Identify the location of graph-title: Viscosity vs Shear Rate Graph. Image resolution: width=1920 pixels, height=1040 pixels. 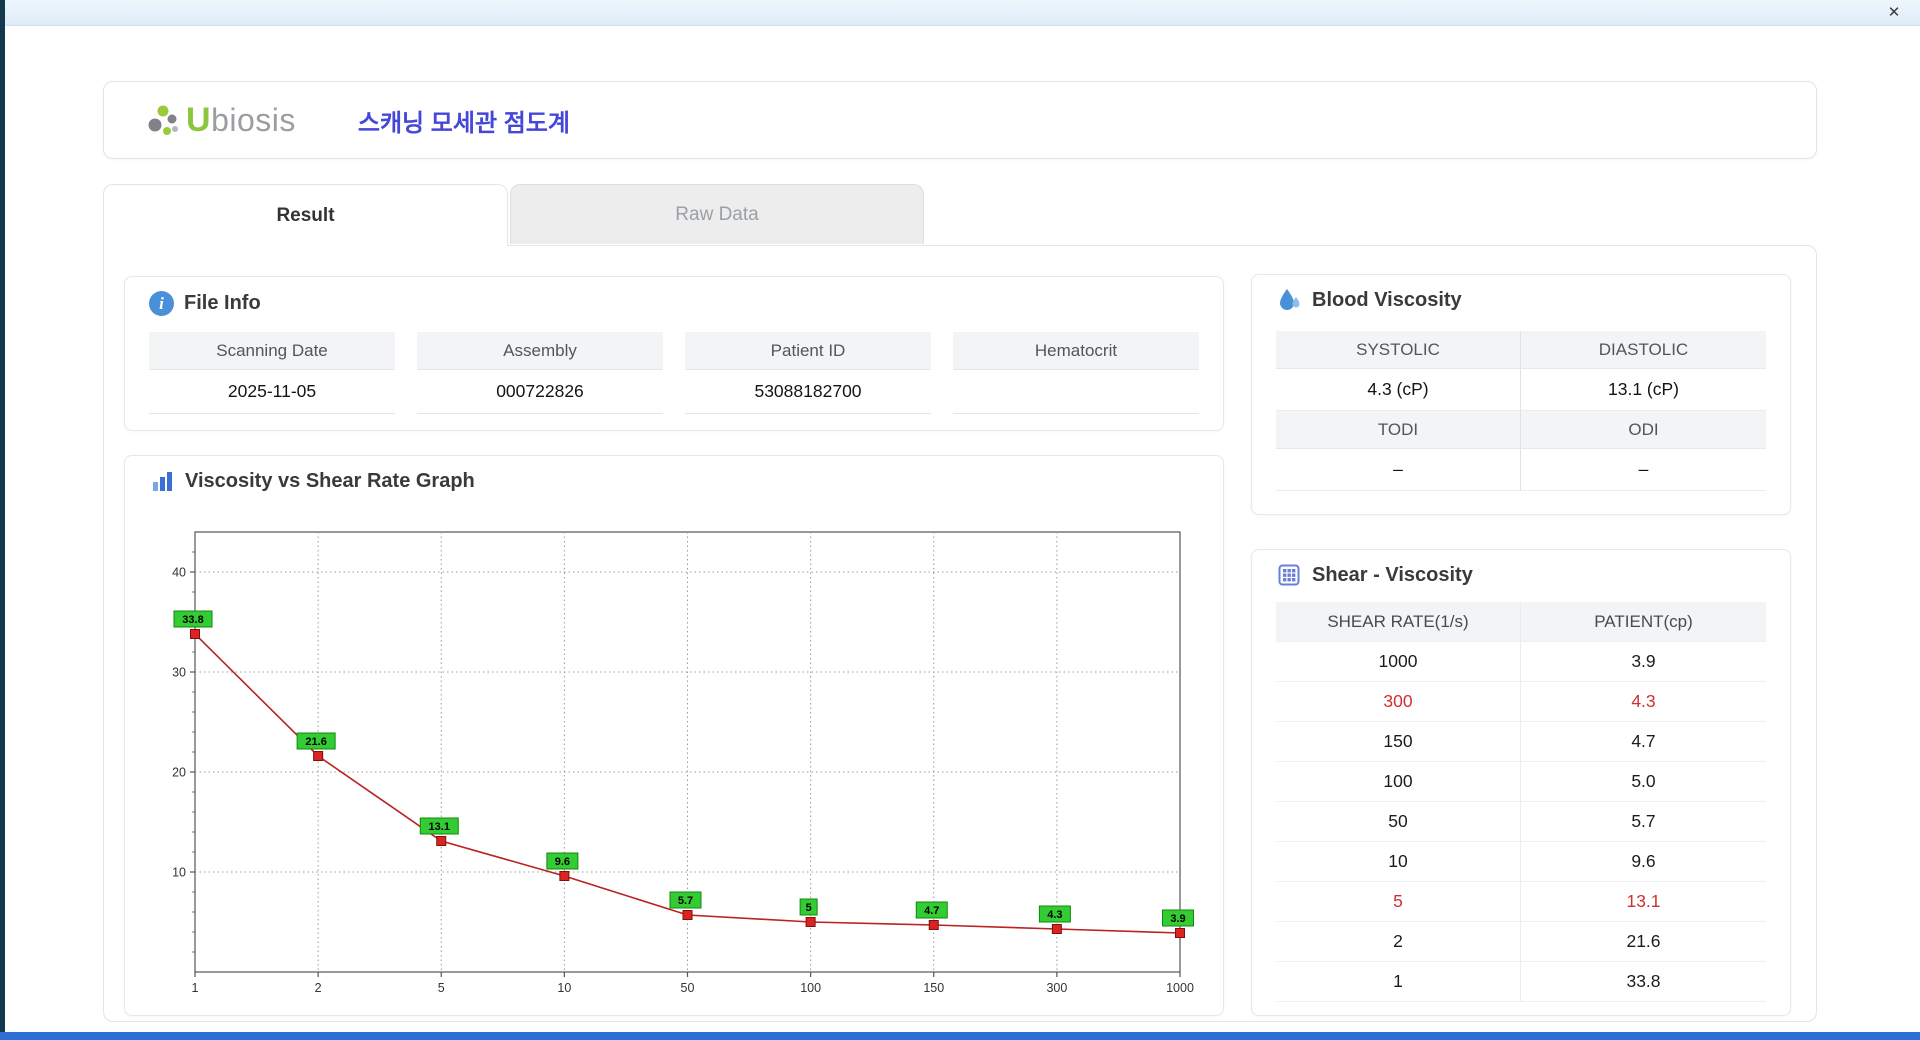
(330, 480).